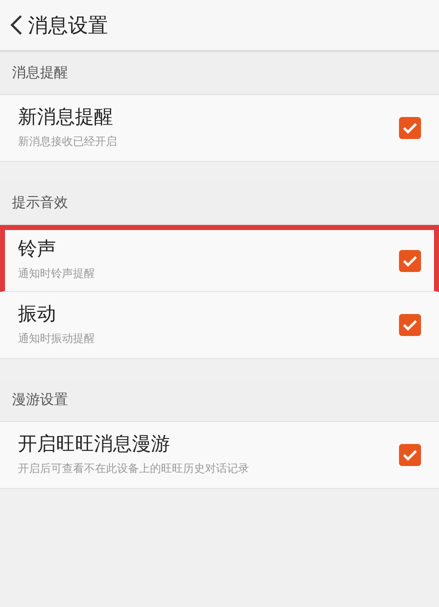 The image size is (439, 607). Describe the element at coordinates (67, 142) in the screenshot. I see `setting-description: 新消息接收已经开启` at that location.